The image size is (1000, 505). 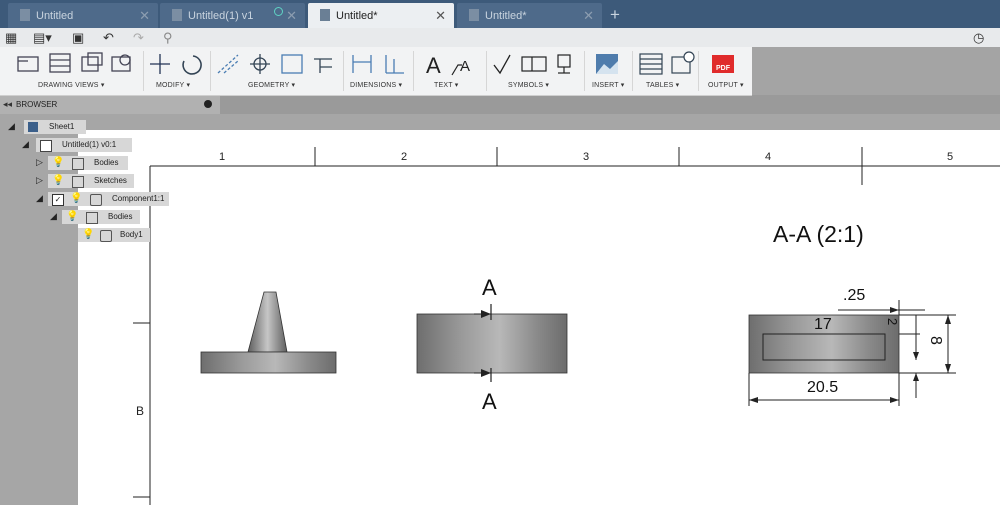 What do you see at coordinates (110, 105) in the screenshot?
I see `browser-header: ◂◂ BROWSER` at bounding box center [110, 105].